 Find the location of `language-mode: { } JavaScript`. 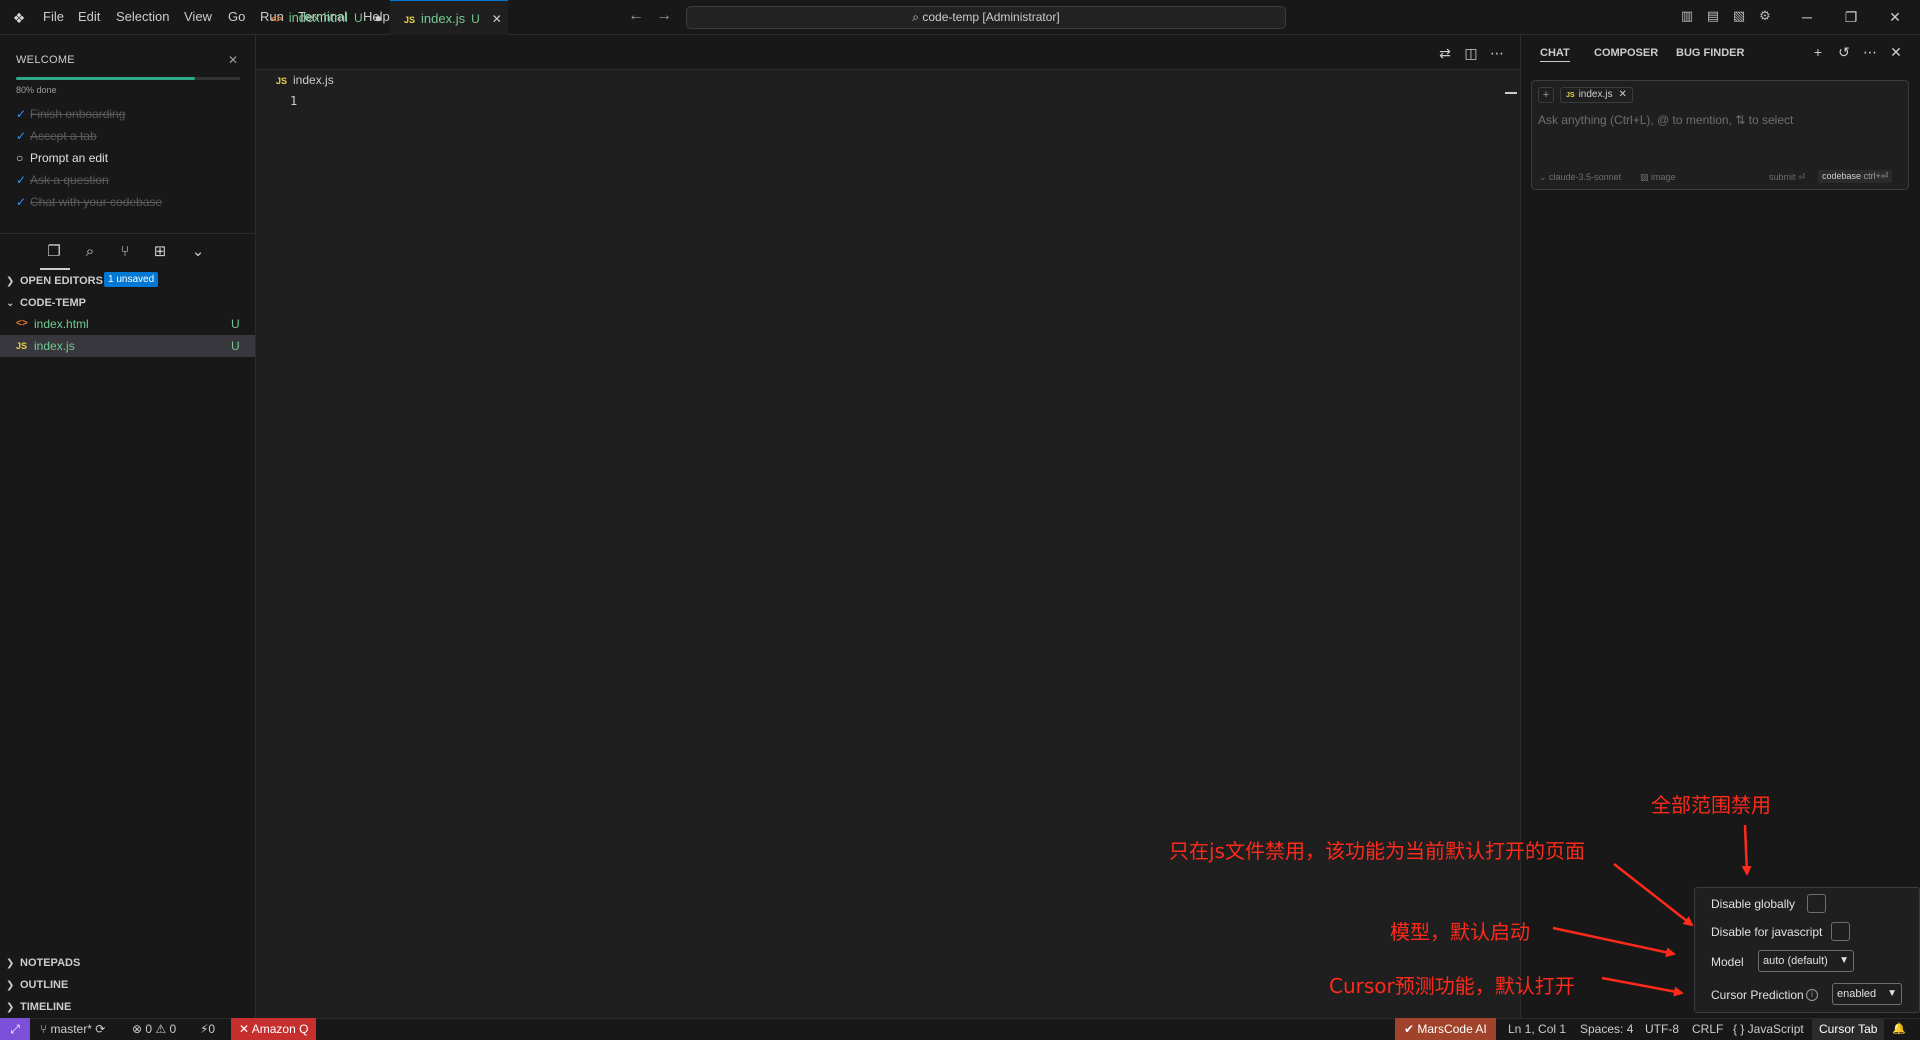

language-mode: { } JavaScript is located at coordinates (1768, 1029).